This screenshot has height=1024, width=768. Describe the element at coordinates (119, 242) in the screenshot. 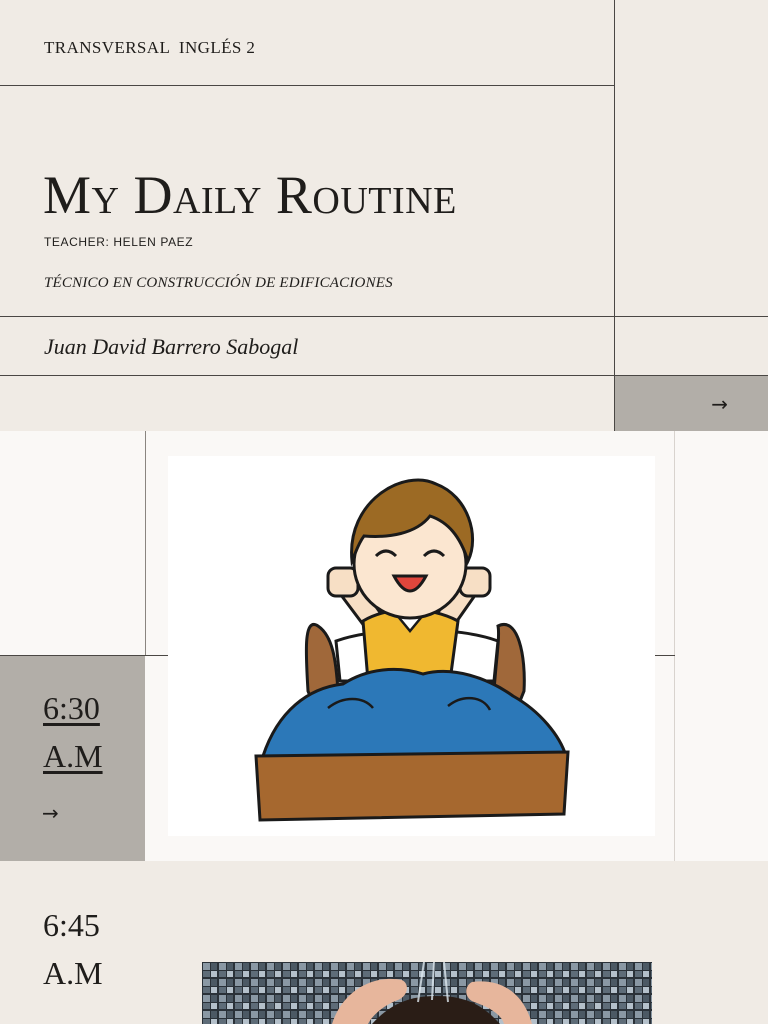

I see `teacher-label: TEACHER: HELEN PAEZ` at that location.